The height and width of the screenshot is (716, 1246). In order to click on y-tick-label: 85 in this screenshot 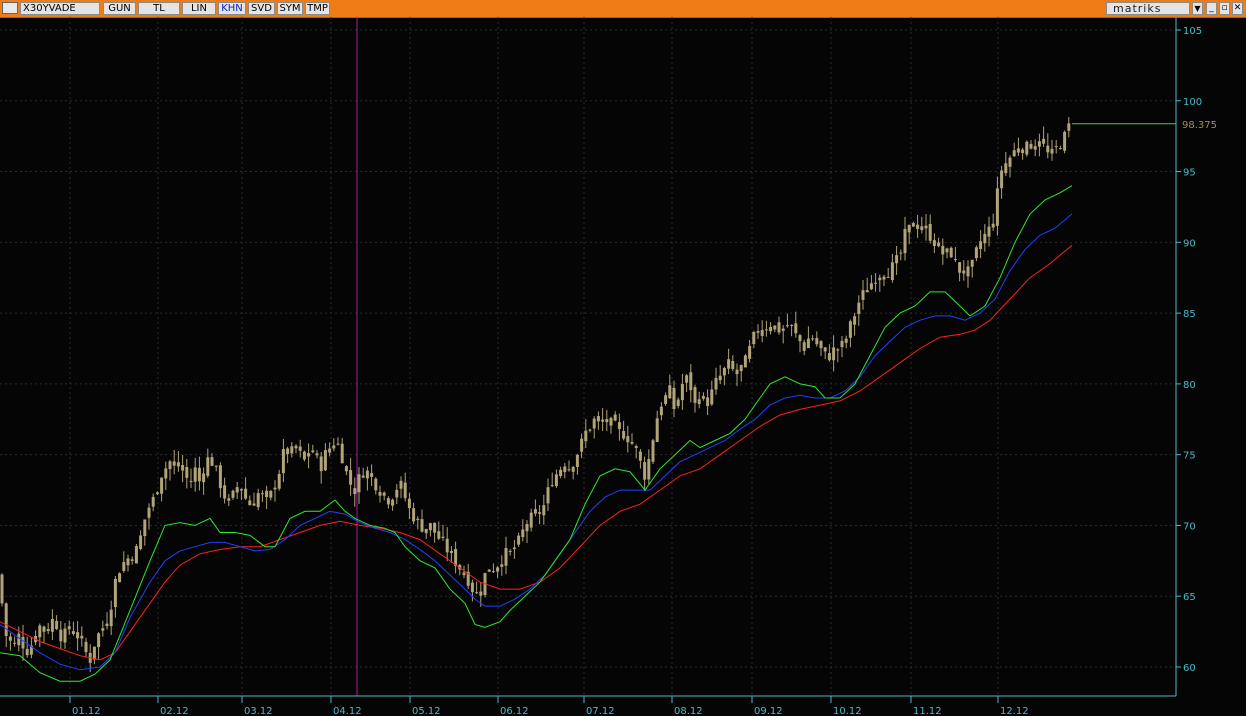, I will do `click(1189, 314)`.